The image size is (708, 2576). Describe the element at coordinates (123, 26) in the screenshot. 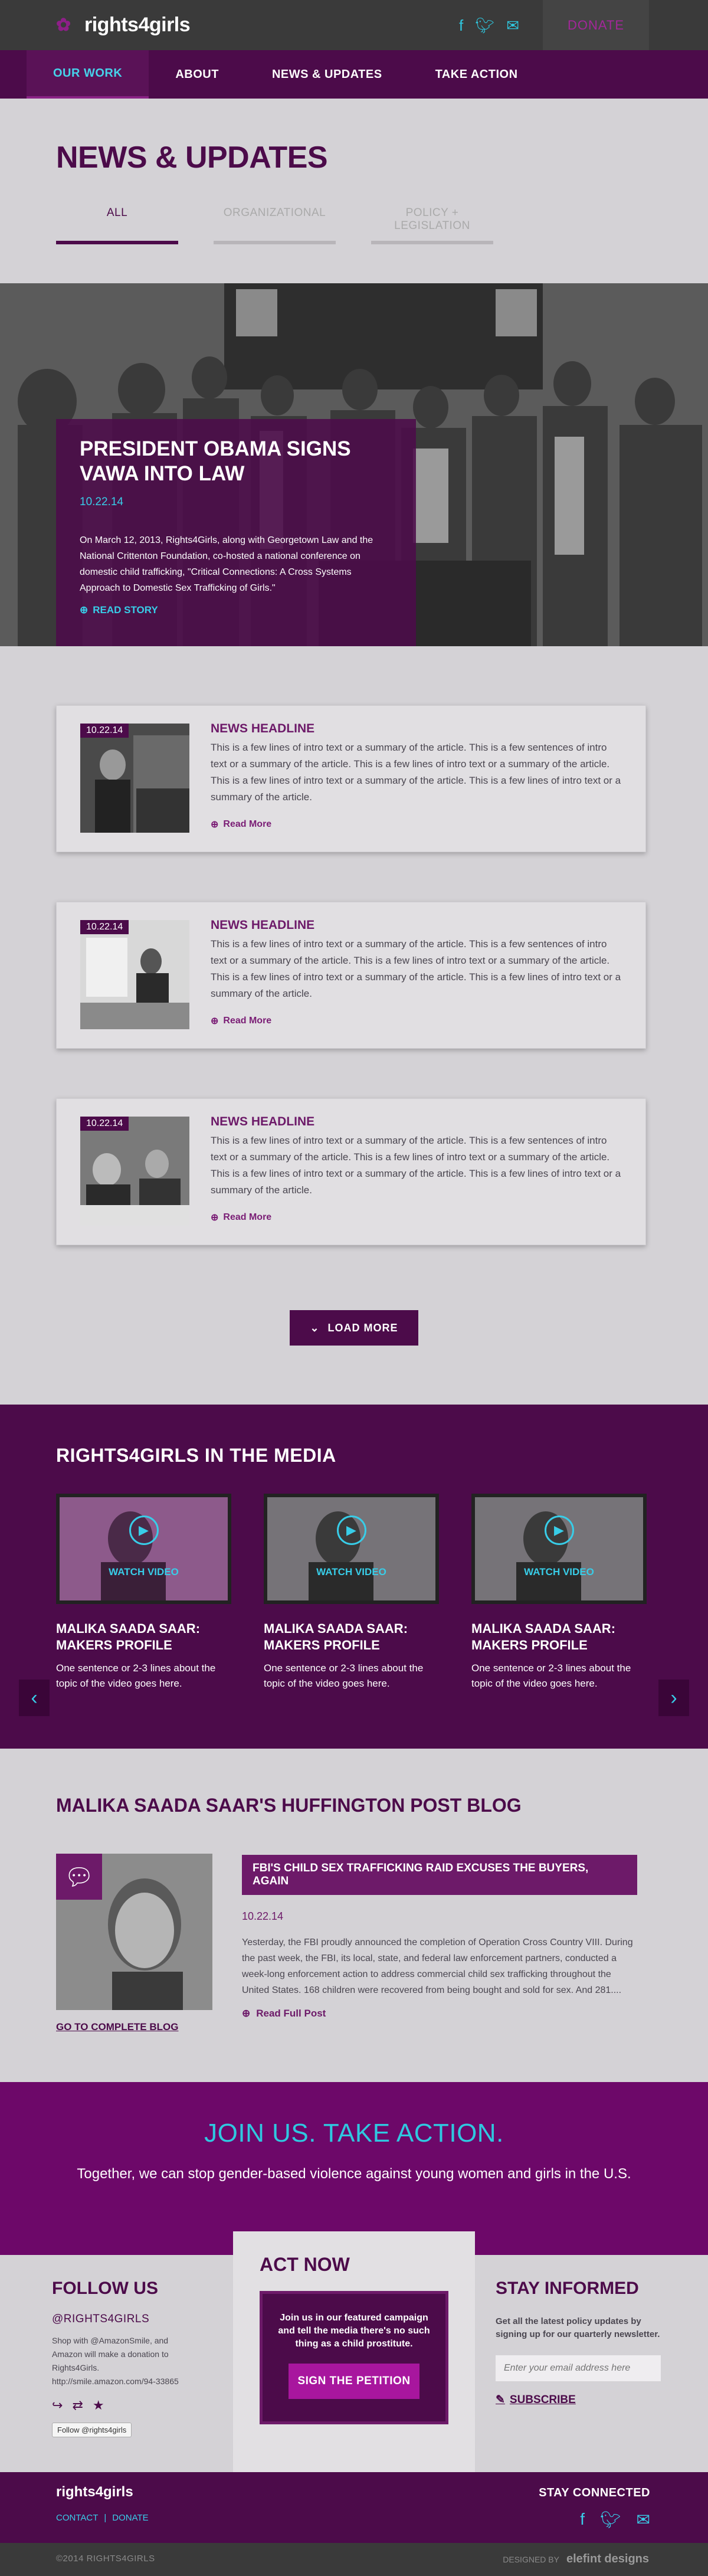

I see `site-logo: ✿ rights4girls` at that location.